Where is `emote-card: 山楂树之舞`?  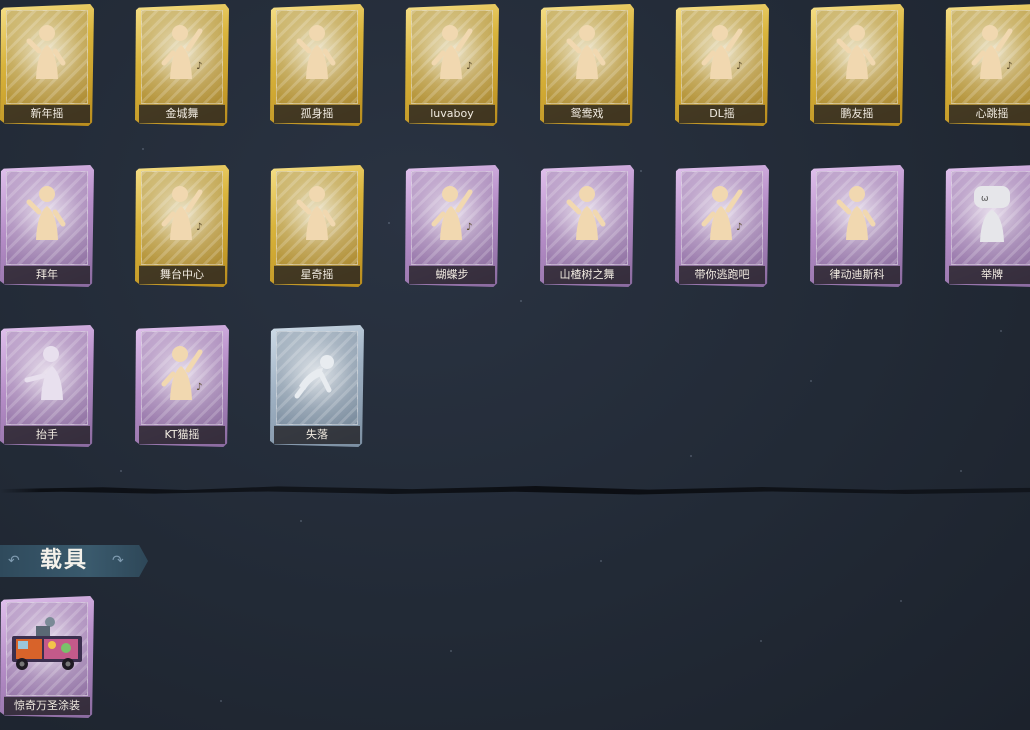 emote-card: 山楂树之舞 is located at coordinates (587, 226).